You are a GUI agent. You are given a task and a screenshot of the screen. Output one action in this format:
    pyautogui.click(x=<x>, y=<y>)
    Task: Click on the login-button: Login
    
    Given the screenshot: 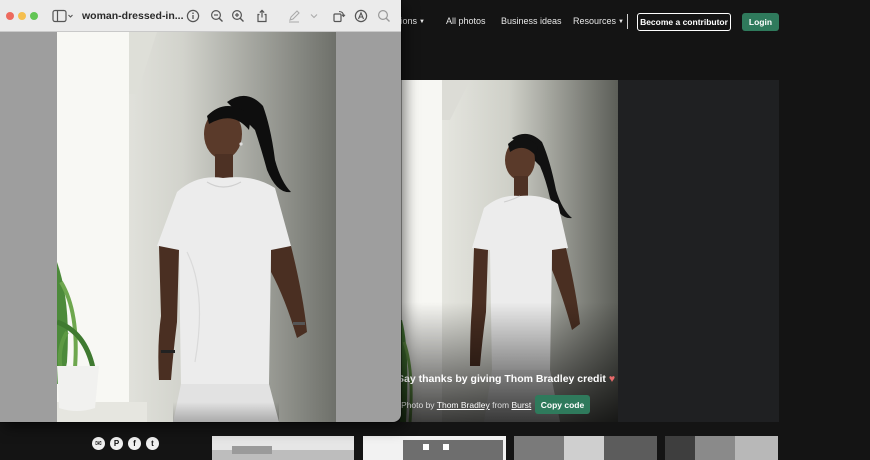 What is the action you would take?
    pyautogui.click(x=760, y=22)
    